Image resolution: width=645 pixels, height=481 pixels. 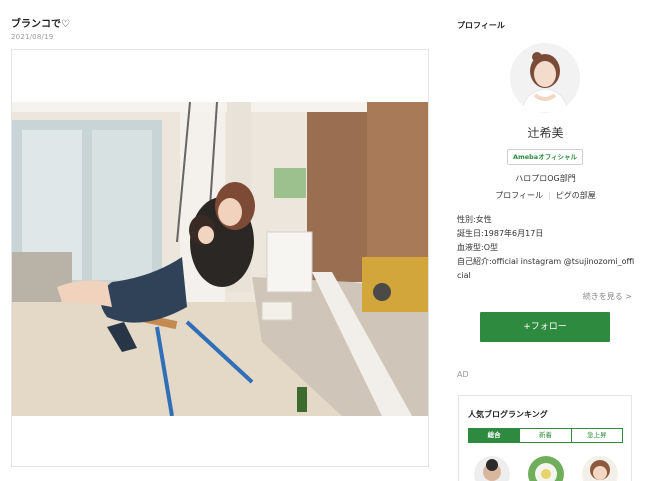 What do you see at coordinates (545, 78) in the screenshot?
I see `profile-avatar` at bounding box center [545, 78].